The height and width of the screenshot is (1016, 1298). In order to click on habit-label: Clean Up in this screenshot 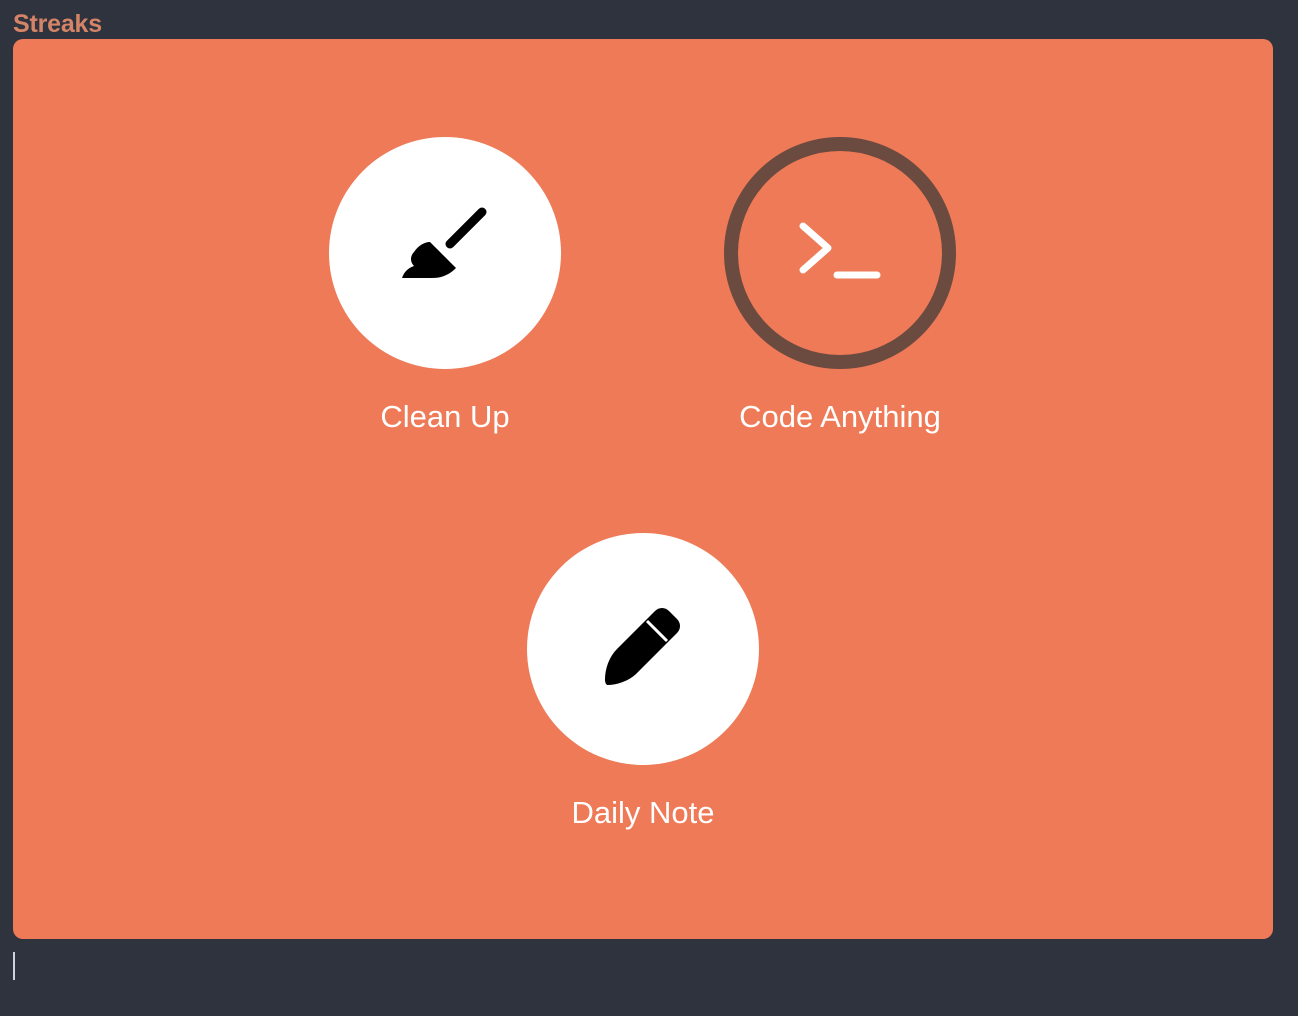, I will do `click(445, 416)`.